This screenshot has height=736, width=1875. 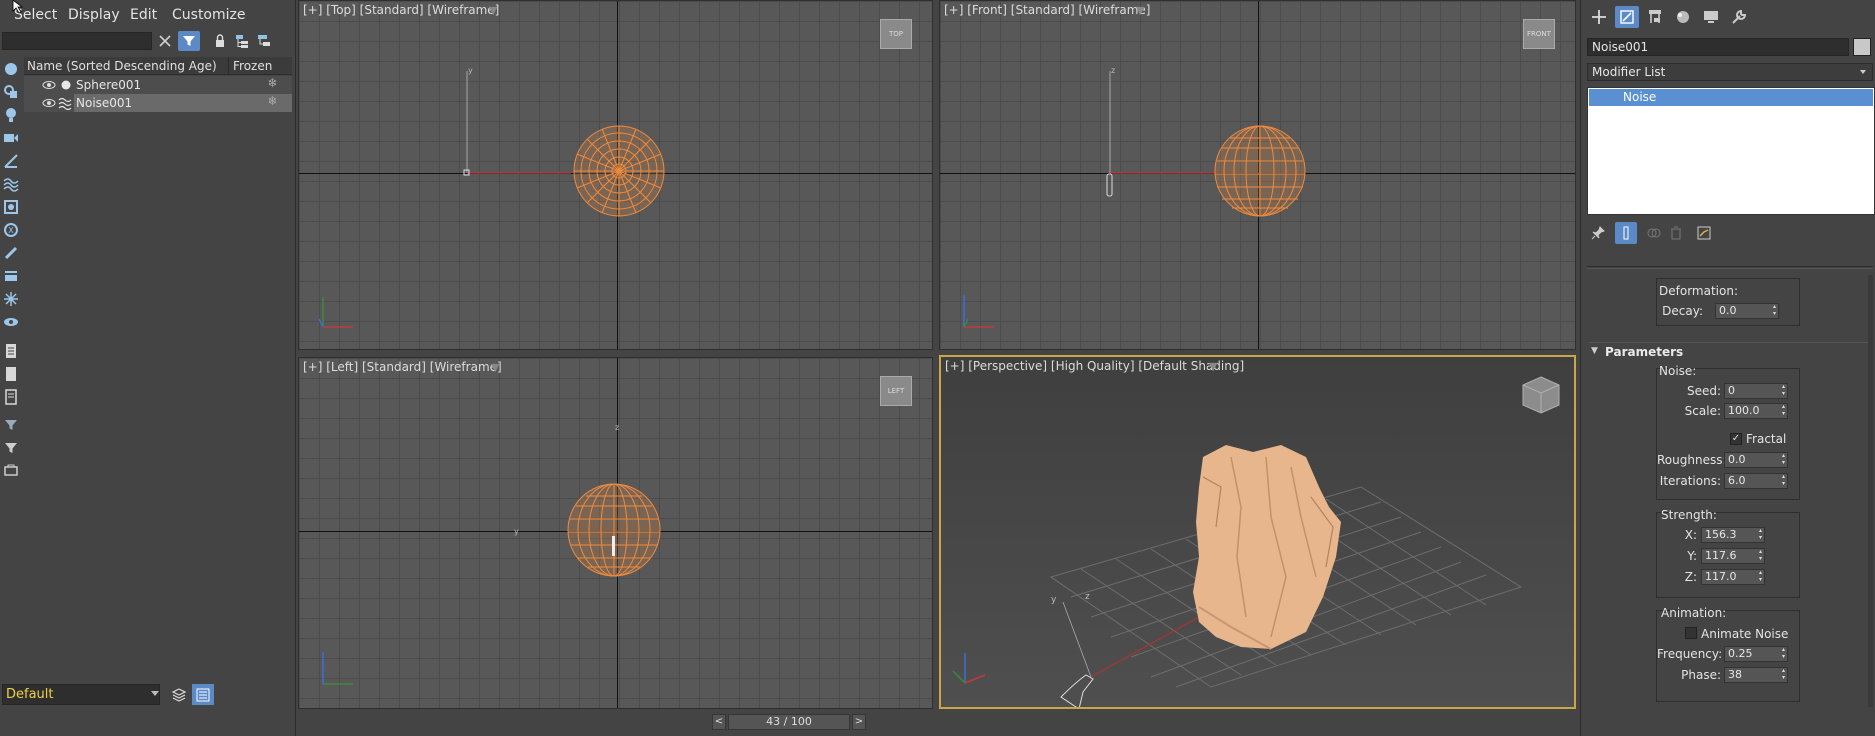 I want to click on left-scene-drawing: z y, so click(x=491, y=554).